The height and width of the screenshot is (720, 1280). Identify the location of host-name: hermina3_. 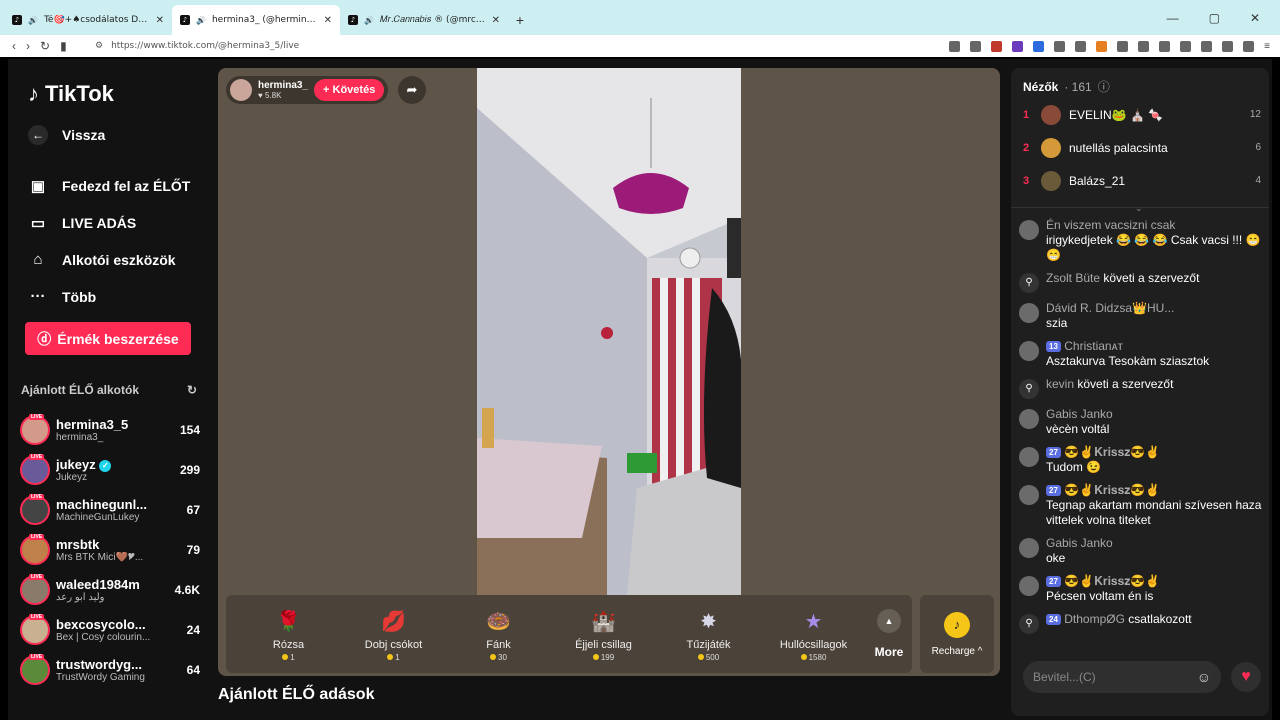
(283, 85).